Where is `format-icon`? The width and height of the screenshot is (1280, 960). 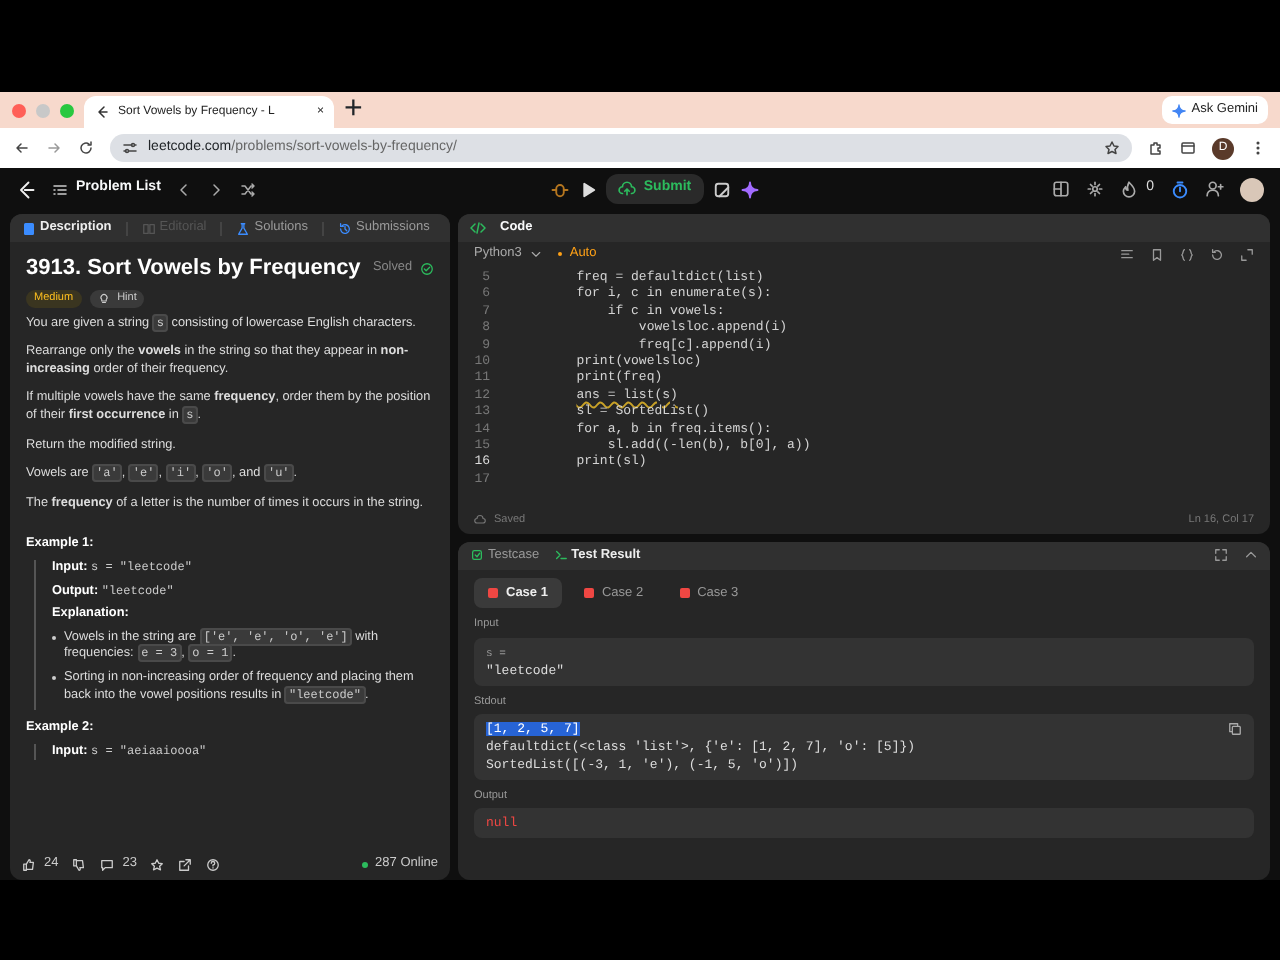
format-icon is located at coordinates (1127, 254).